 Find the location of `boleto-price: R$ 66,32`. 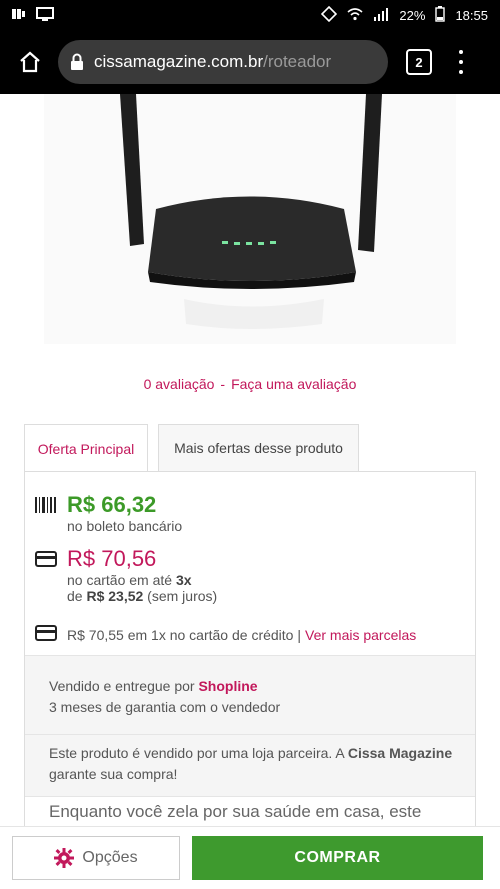

boleto-price: R$ 66,32 is located at coordinates (112, 504).